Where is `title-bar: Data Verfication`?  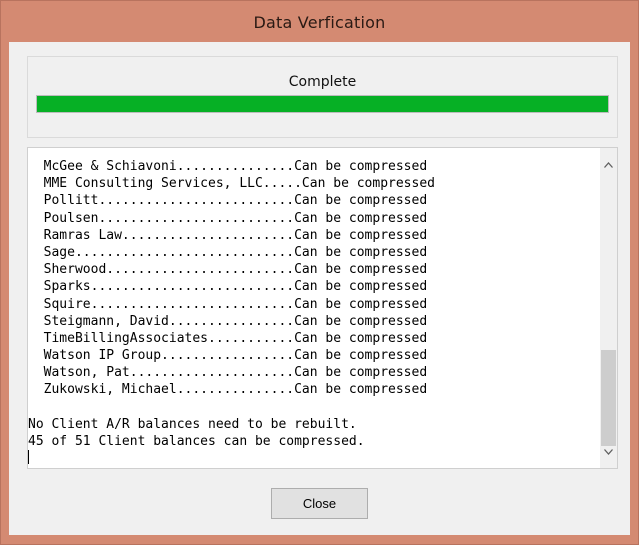 title-bar: Data Verfication is located at coordinates (319, 21).